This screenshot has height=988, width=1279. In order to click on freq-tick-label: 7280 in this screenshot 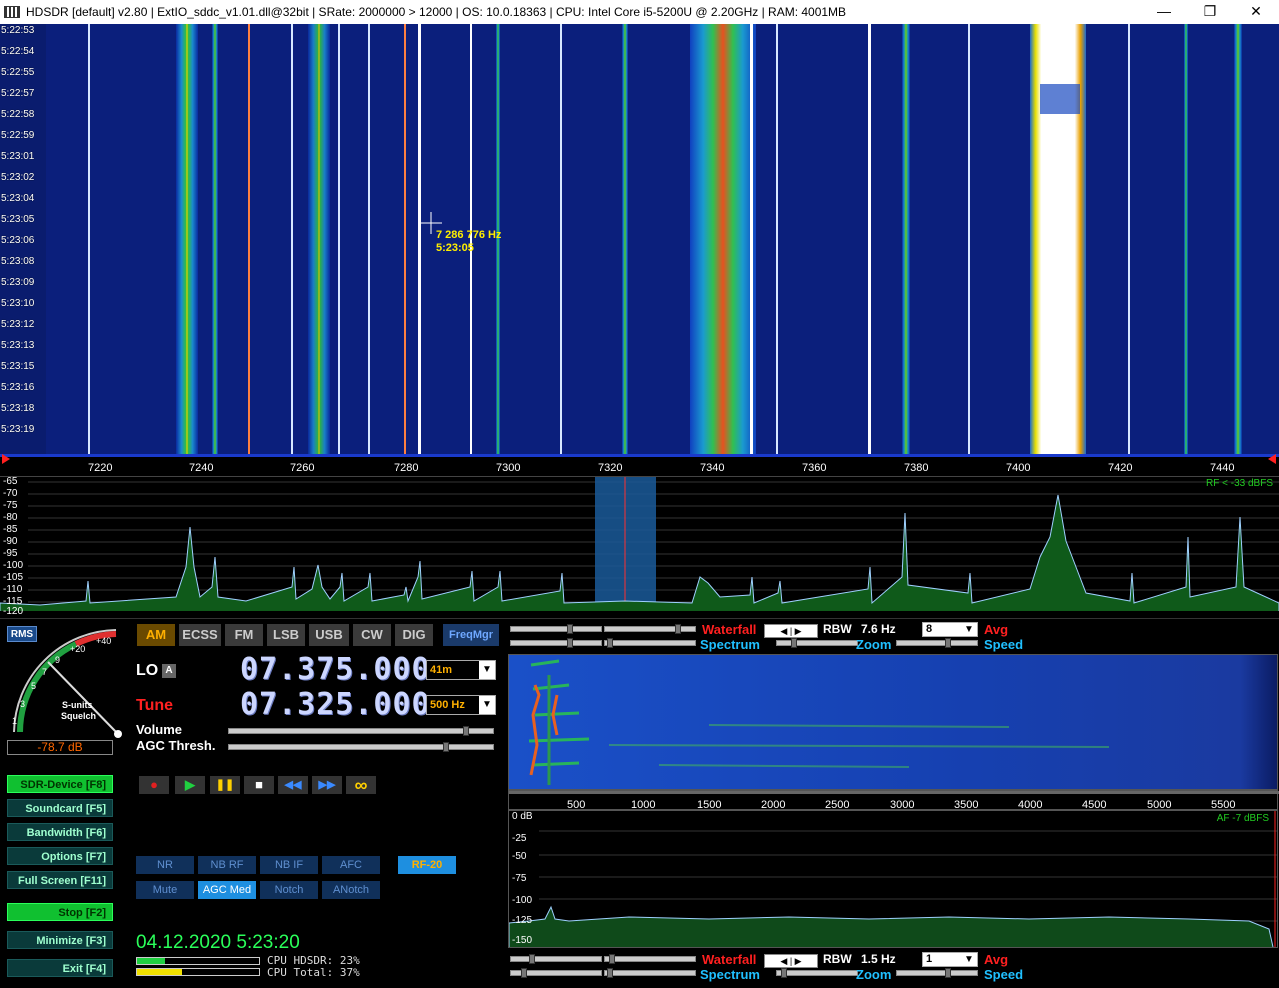, I will do `click(406, 468)`.